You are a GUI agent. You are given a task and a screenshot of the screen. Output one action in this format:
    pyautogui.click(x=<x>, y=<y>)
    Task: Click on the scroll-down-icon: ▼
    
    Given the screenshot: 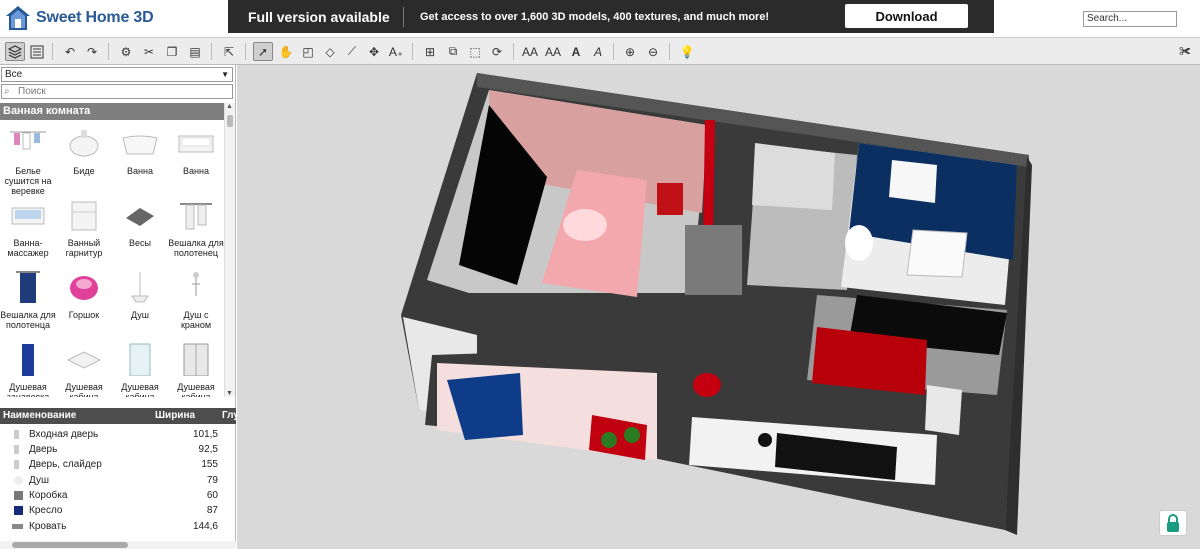 What is the action you would take?
    pyautogui.click(x=229, y=393)
    